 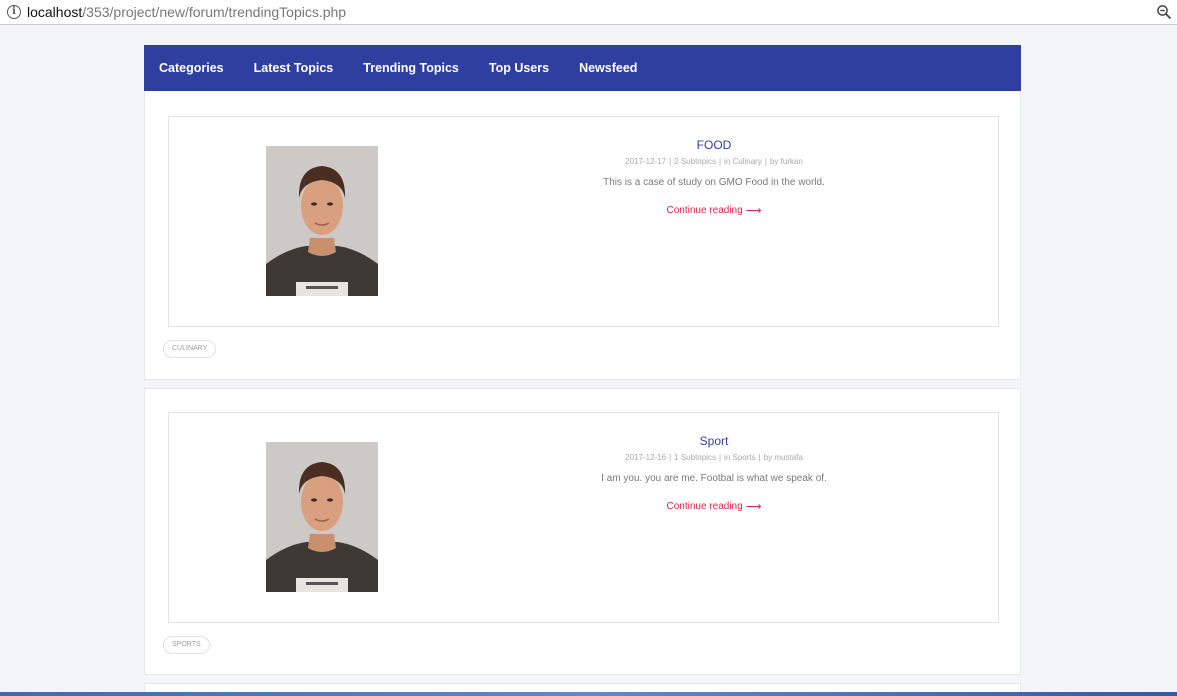 I want to click on post-category: in Sports, so click(x=740, y=457).